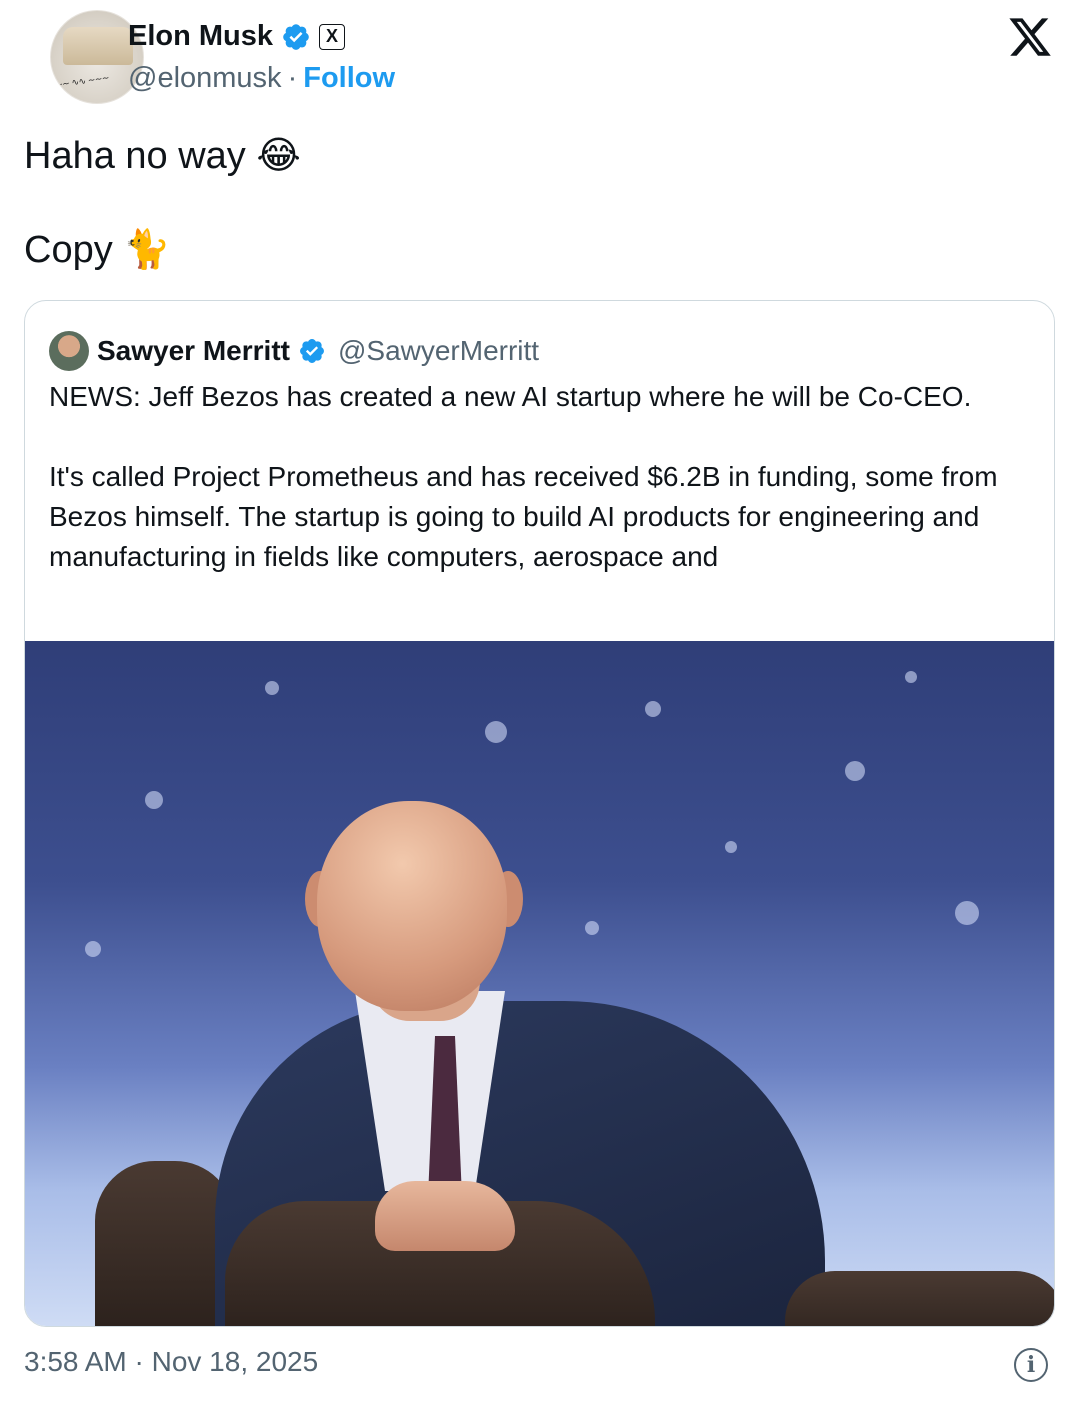  I want to click on tweet-timestamp: 3:58 AM · Nov 18, 2025, so click(171, 1362).